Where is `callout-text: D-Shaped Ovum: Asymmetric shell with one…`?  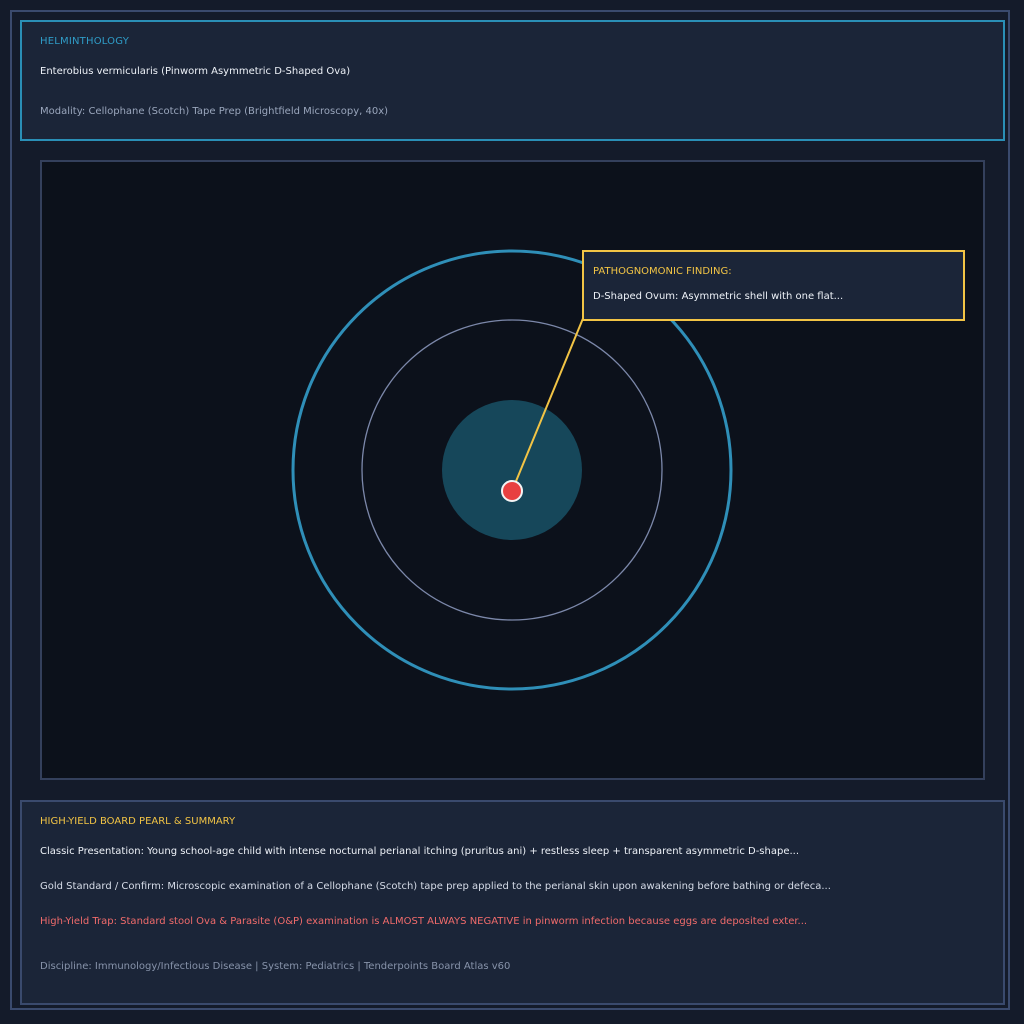
callout-text: D-Shaped Ovum: Asymmetric shell with one… is located at coordinates (718, 296).